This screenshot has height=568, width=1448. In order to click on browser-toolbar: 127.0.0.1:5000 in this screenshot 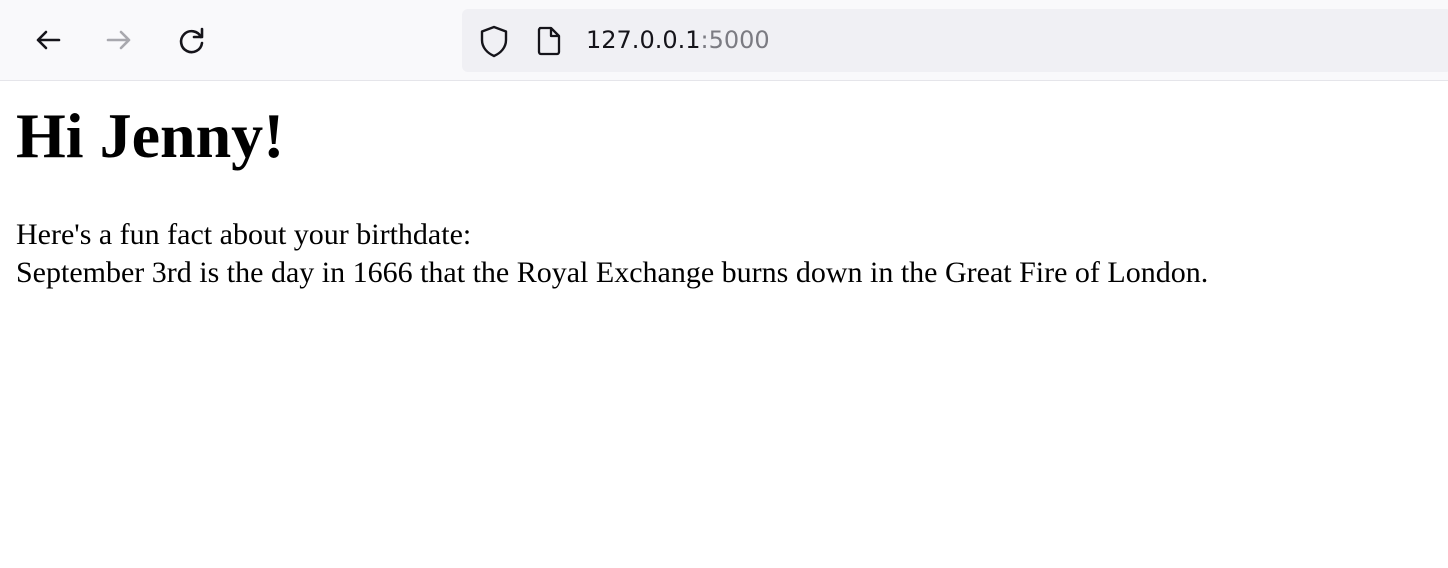, I will do `click(724, 40)`.